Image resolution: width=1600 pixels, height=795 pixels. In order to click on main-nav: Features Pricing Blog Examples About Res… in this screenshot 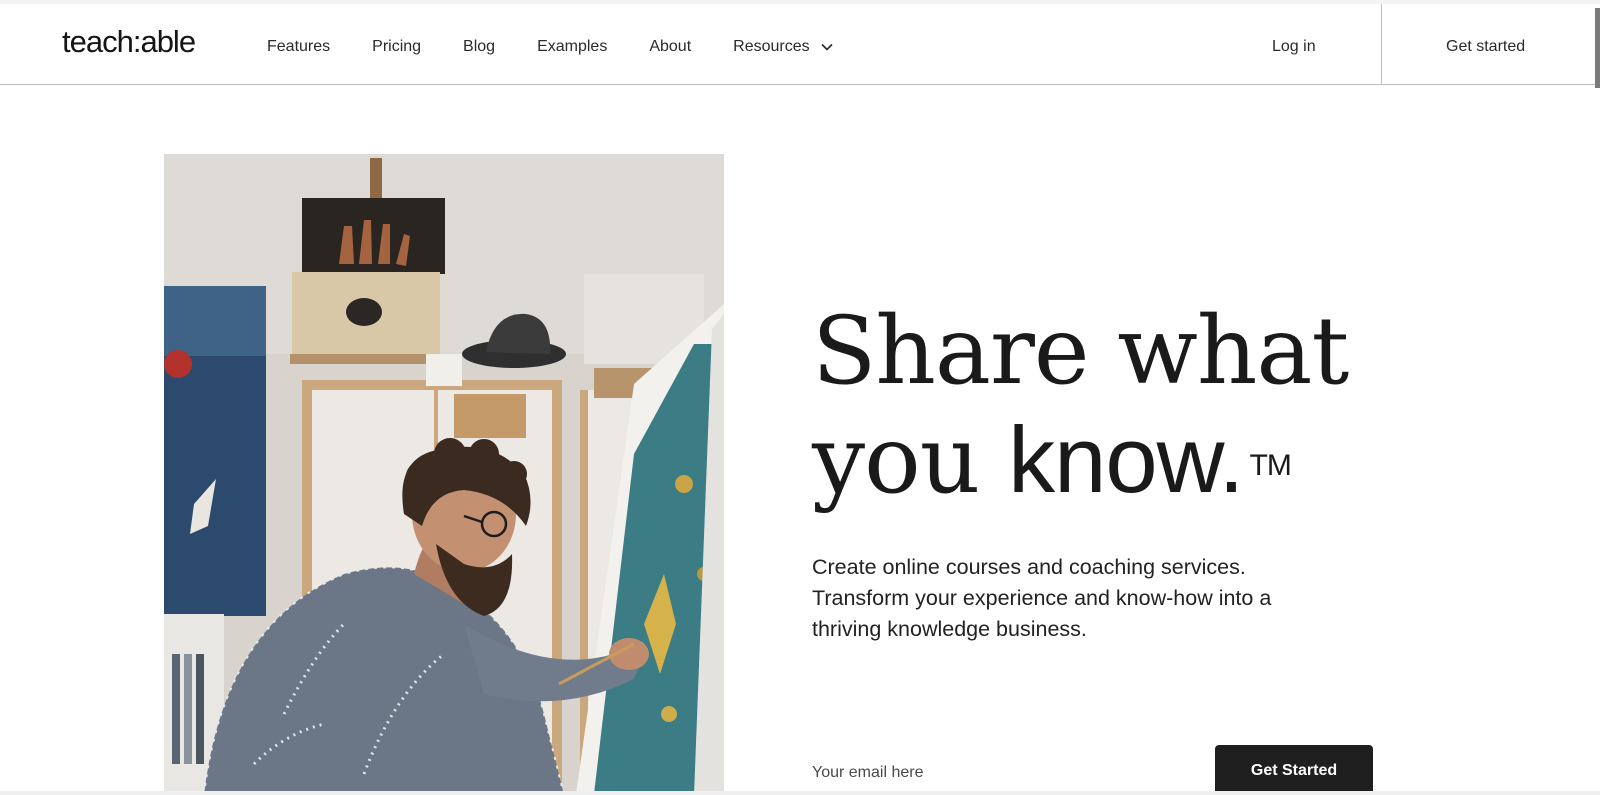, I will do `click(550, 47)`.